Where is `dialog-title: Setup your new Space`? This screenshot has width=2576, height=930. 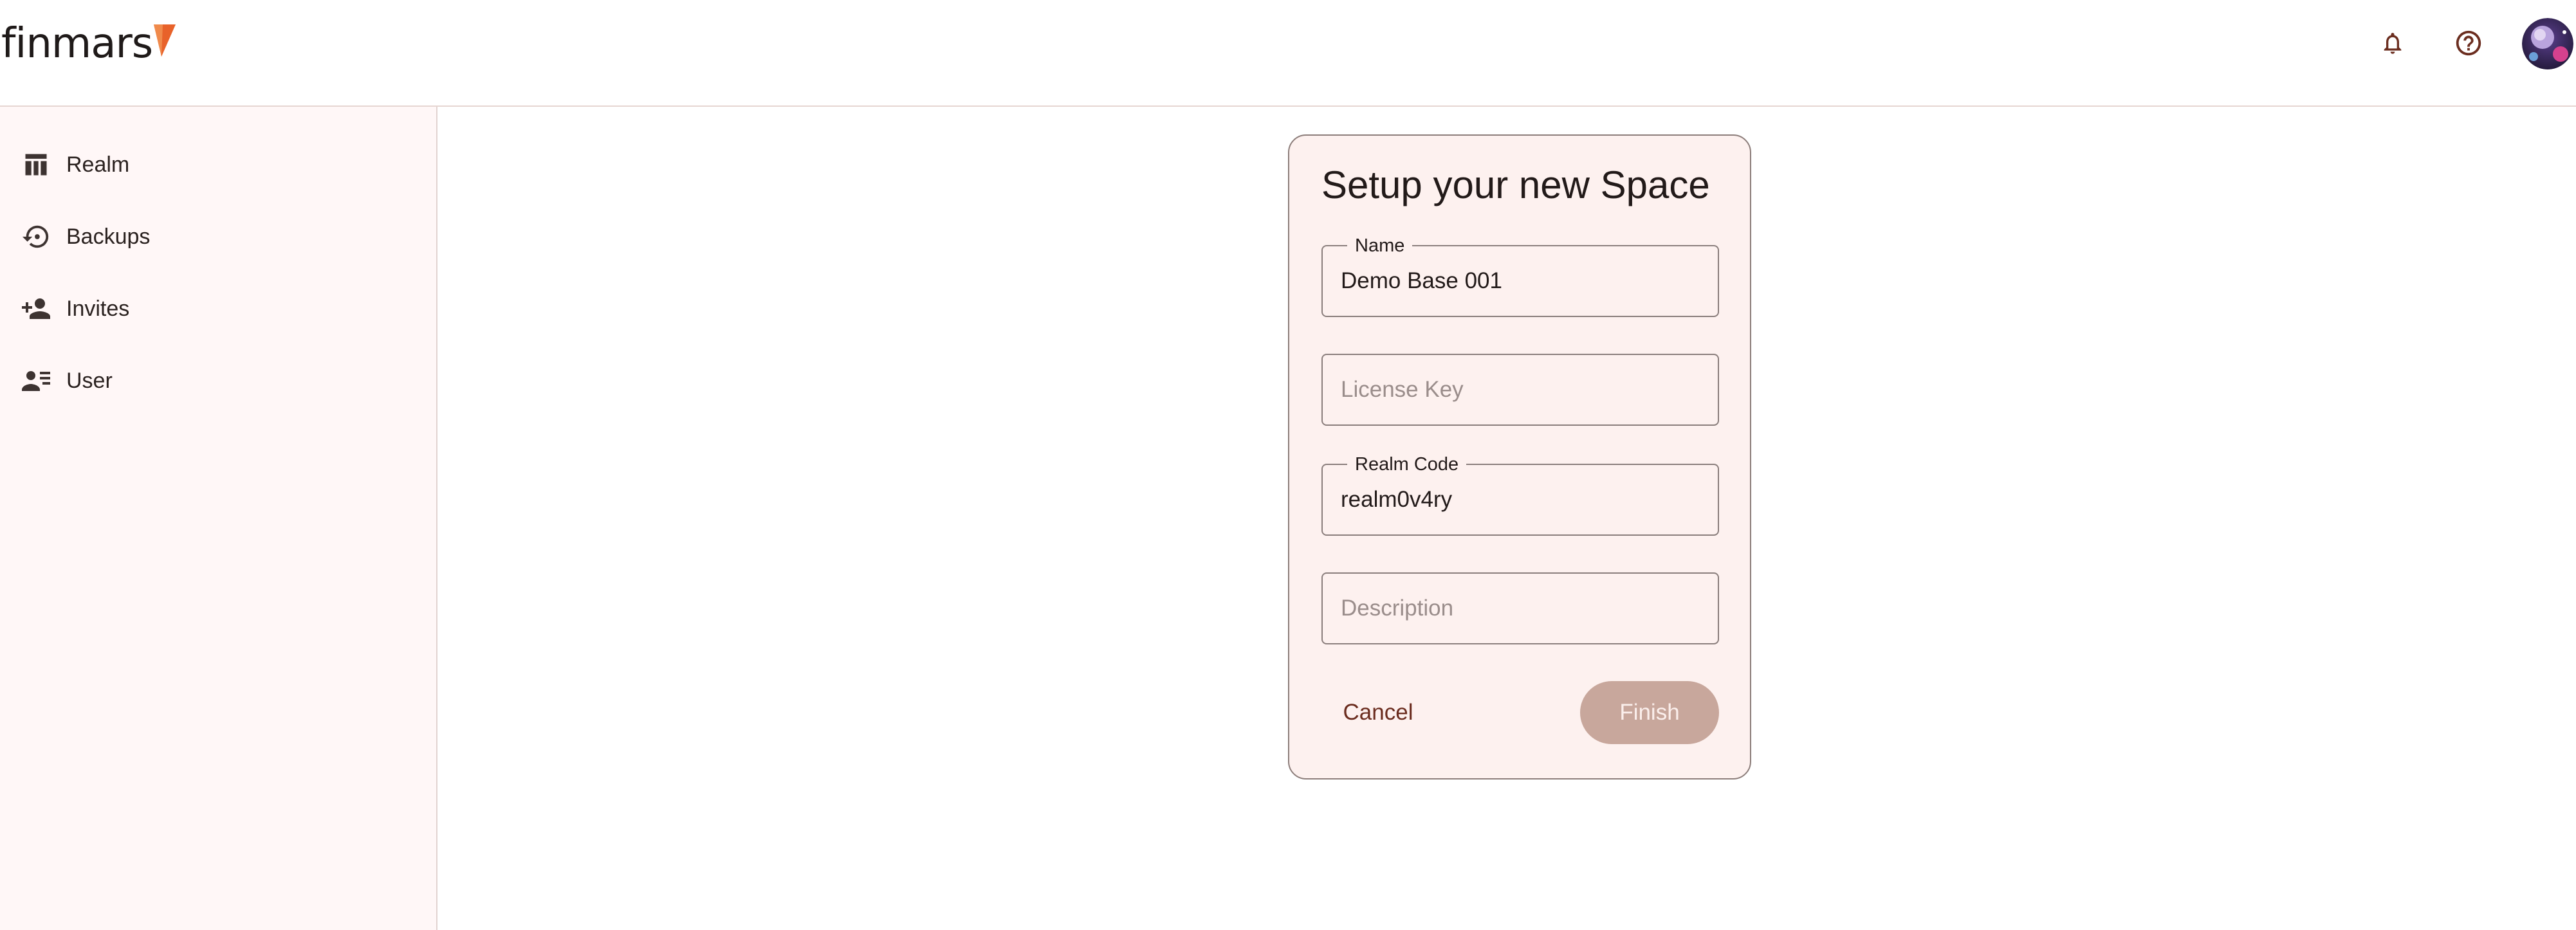 dialog-title: Setup your new Space is located at coordinates (1515, 185).